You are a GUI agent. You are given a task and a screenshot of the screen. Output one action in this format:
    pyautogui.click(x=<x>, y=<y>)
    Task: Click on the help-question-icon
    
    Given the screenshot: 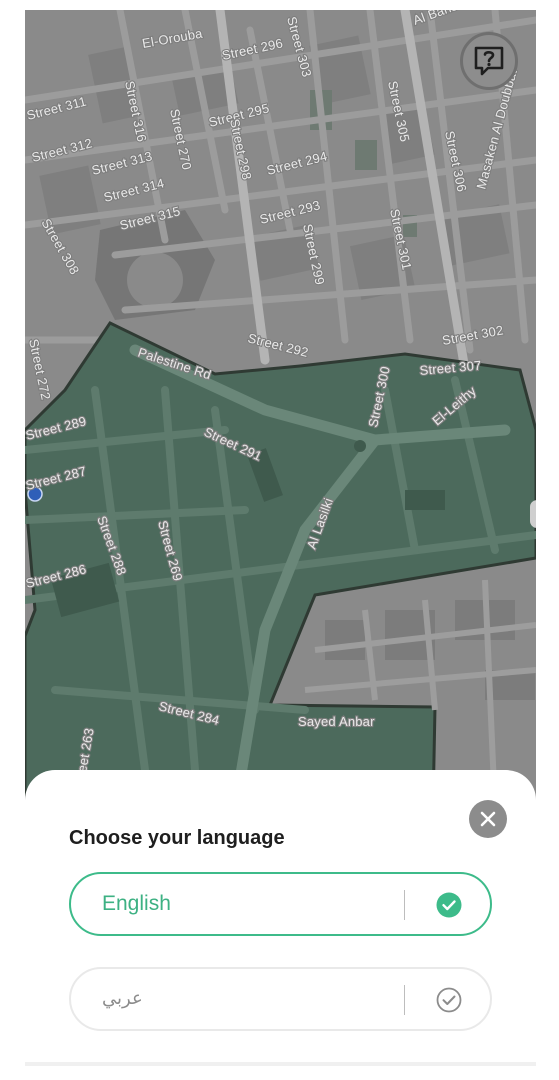 What is the action you would take?
    pyautogui.click(x=489, y=61)
    